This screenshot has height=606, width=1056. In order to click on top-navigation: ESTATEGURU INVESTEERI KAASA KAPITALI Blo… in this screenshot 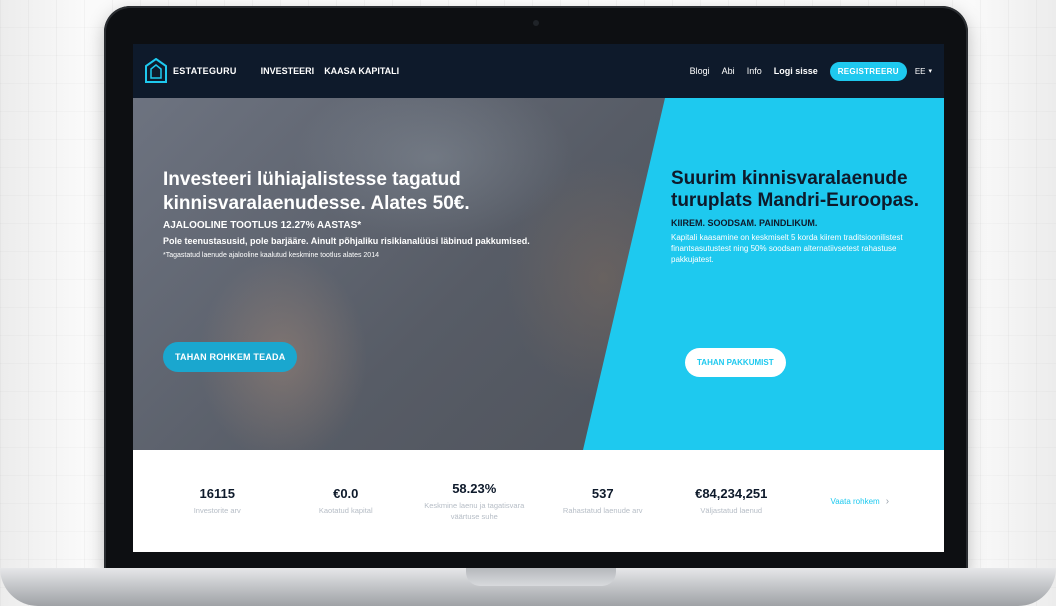, I will do `click(538, 71)`.